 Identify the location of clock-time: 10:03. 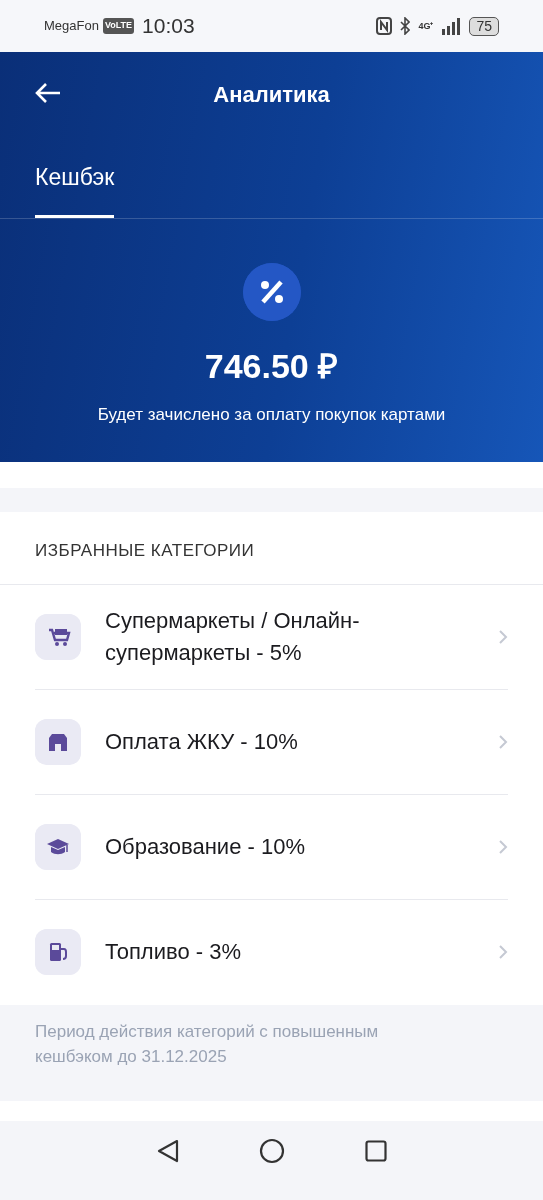
(168, 26).